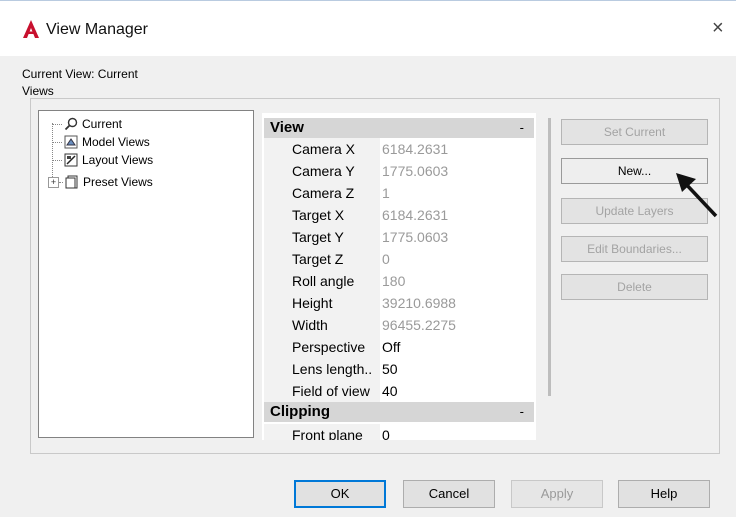  Describe the element at coordinates (399, 259) in the screenshot. I see `property-row-target-z: Target Z 0` at that location.